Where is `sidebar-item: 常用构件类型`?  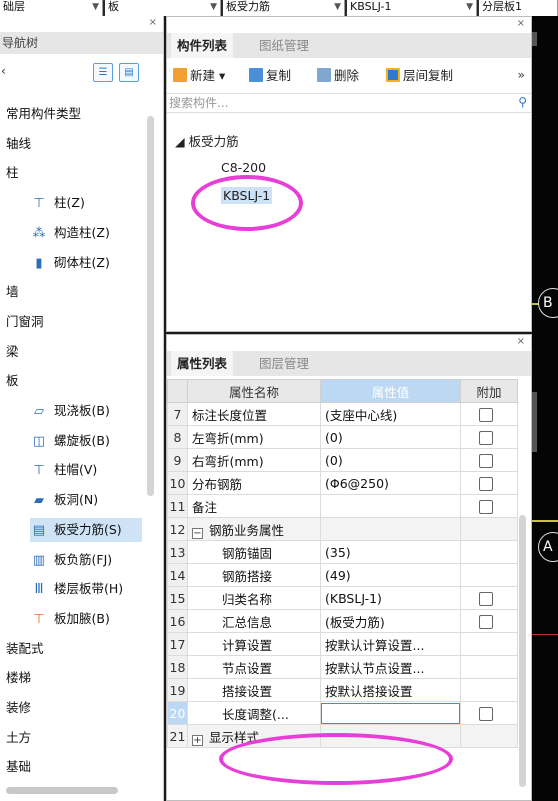
sidebar-item: 常用构件类型 is located at coordinates (43, 114).